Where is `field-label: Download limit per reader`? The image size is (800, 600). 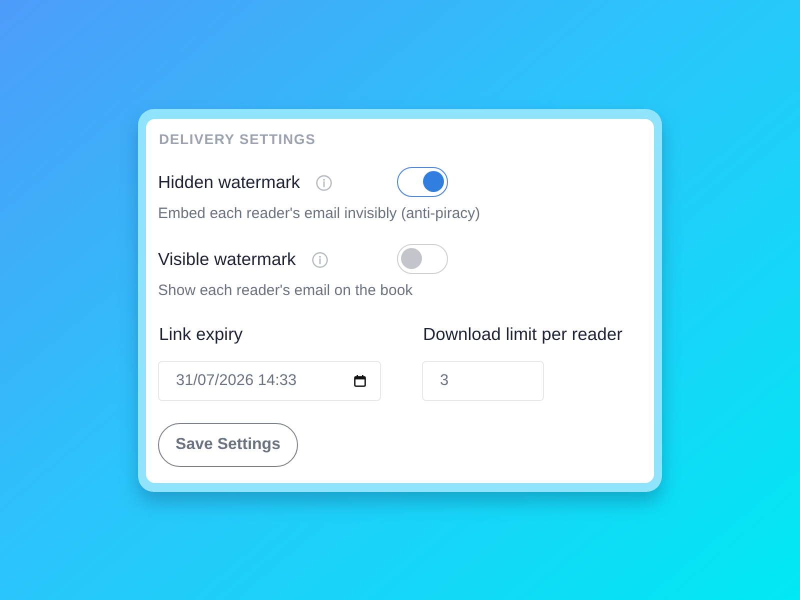
field-label: Download limit per reader is located at coordinates (523, 333).